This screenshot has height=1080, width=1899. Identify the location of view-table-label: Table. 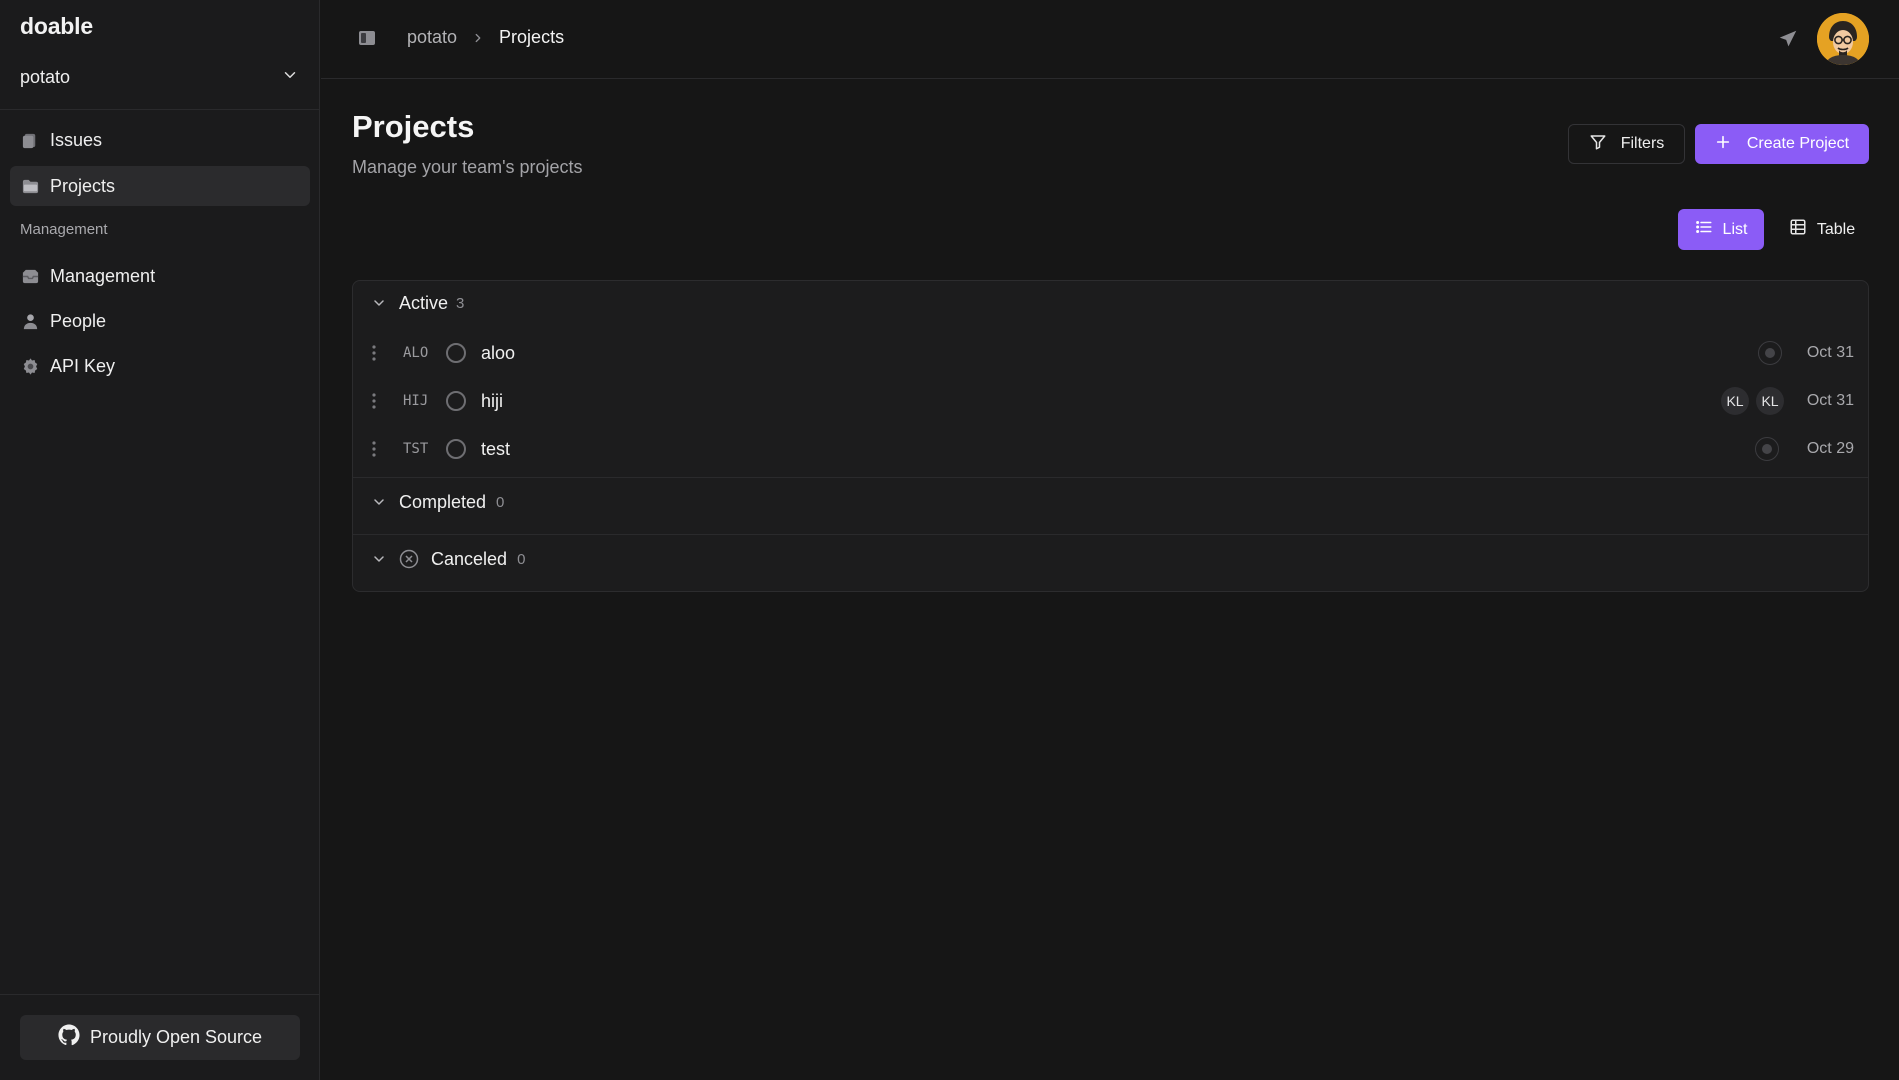
(1836, 229).